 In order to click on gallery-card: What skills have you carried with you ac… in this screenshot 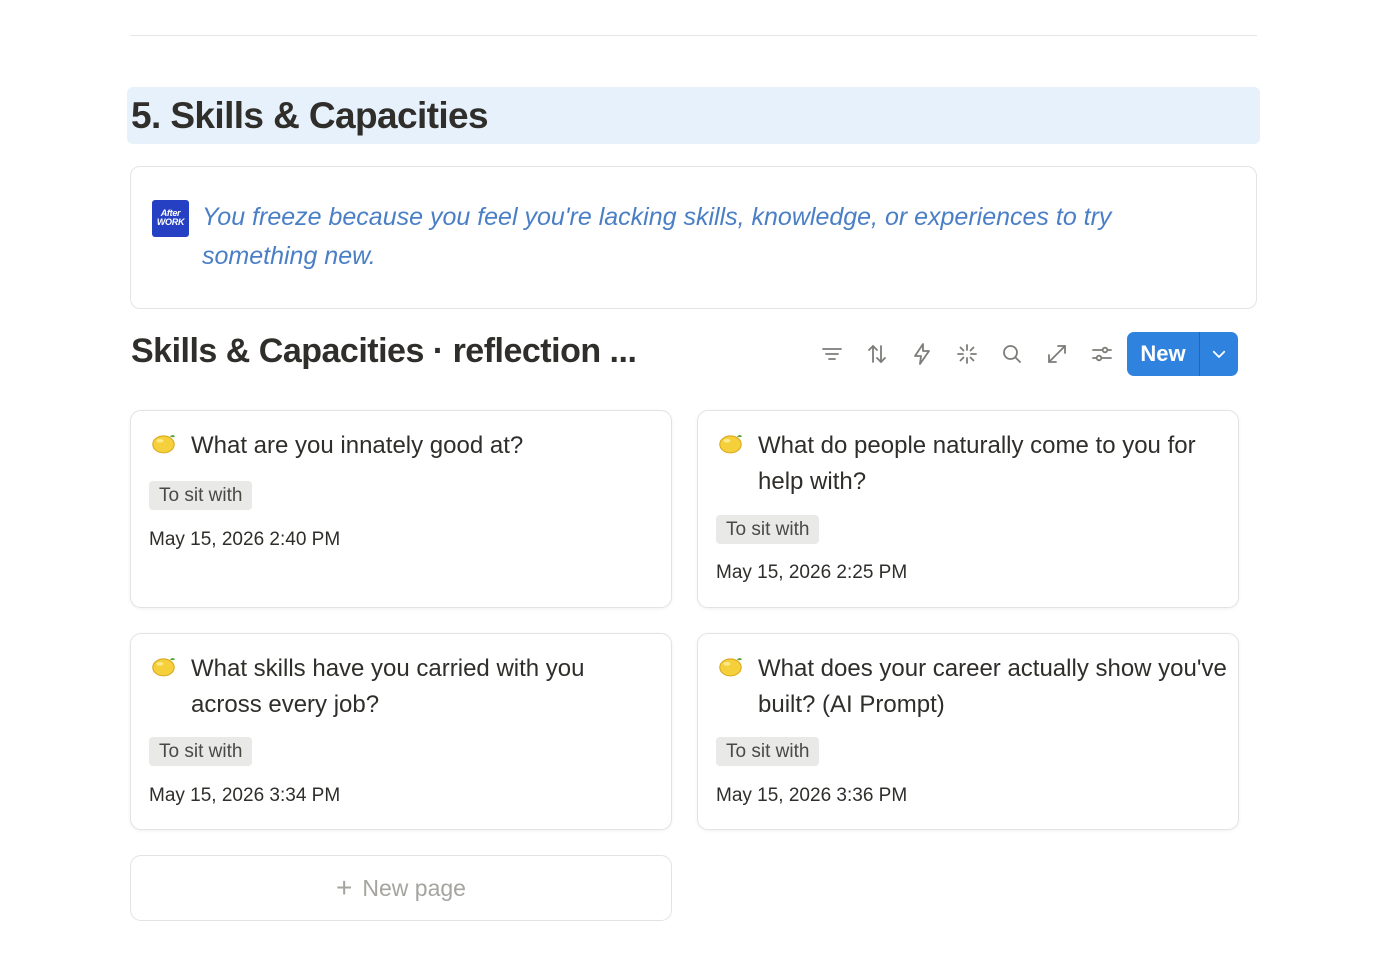, I will do `click(401, 731)`.